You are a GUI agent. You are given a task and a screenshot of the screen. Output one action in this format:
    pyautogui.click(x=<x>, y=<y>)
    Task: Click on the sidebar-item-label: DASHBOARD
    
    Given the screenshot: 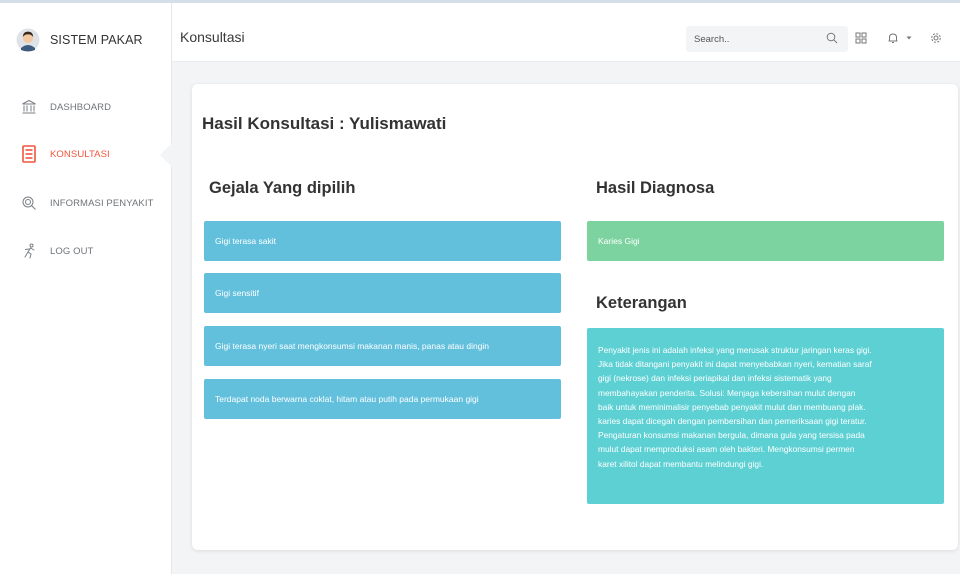 What is the action you would take?
    pyautogui.click(x=81, y=107)
    